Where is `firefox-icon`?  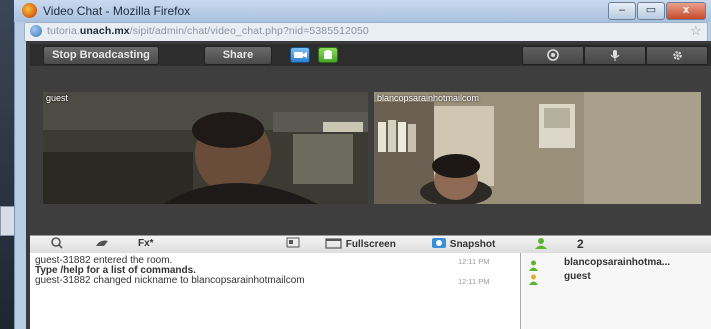
firefox-icon is located at coordinates (29, 10).